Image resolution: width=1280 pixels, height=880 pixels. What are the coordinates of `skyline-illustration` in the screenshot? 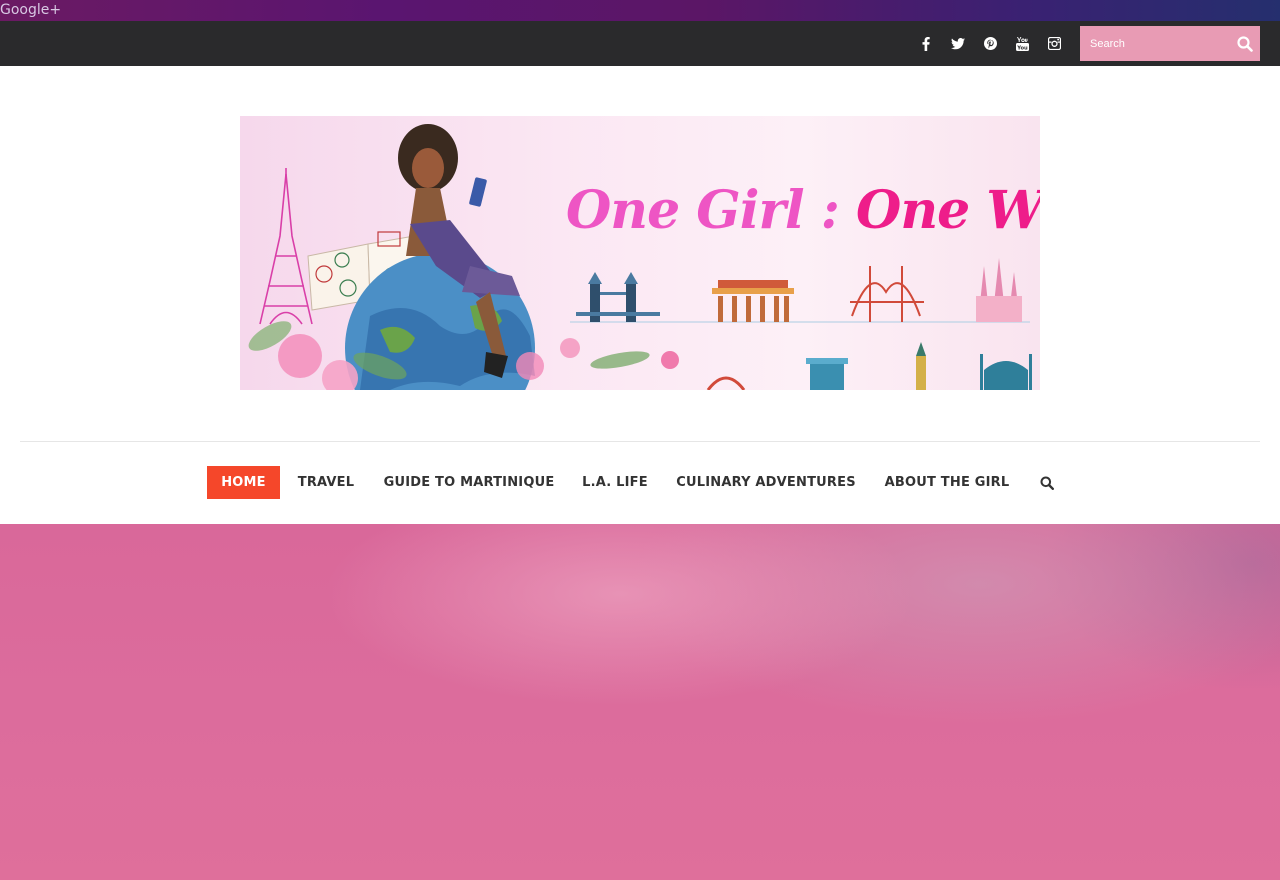 It's located at (801, 324).